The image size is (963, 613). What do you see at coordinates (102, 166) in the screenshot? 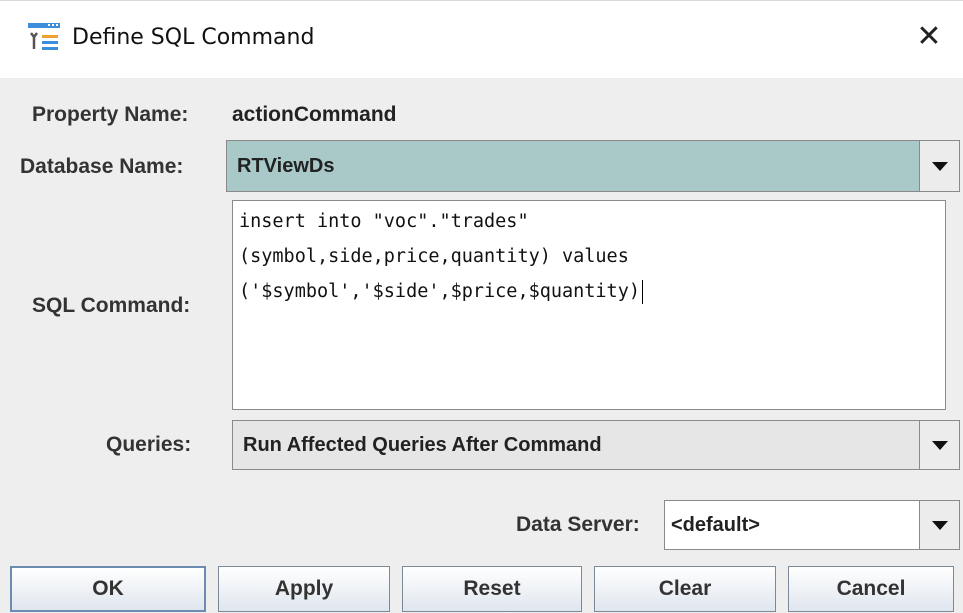
I see `database-name-label: Database Name:` at bounding box center [102, 166].